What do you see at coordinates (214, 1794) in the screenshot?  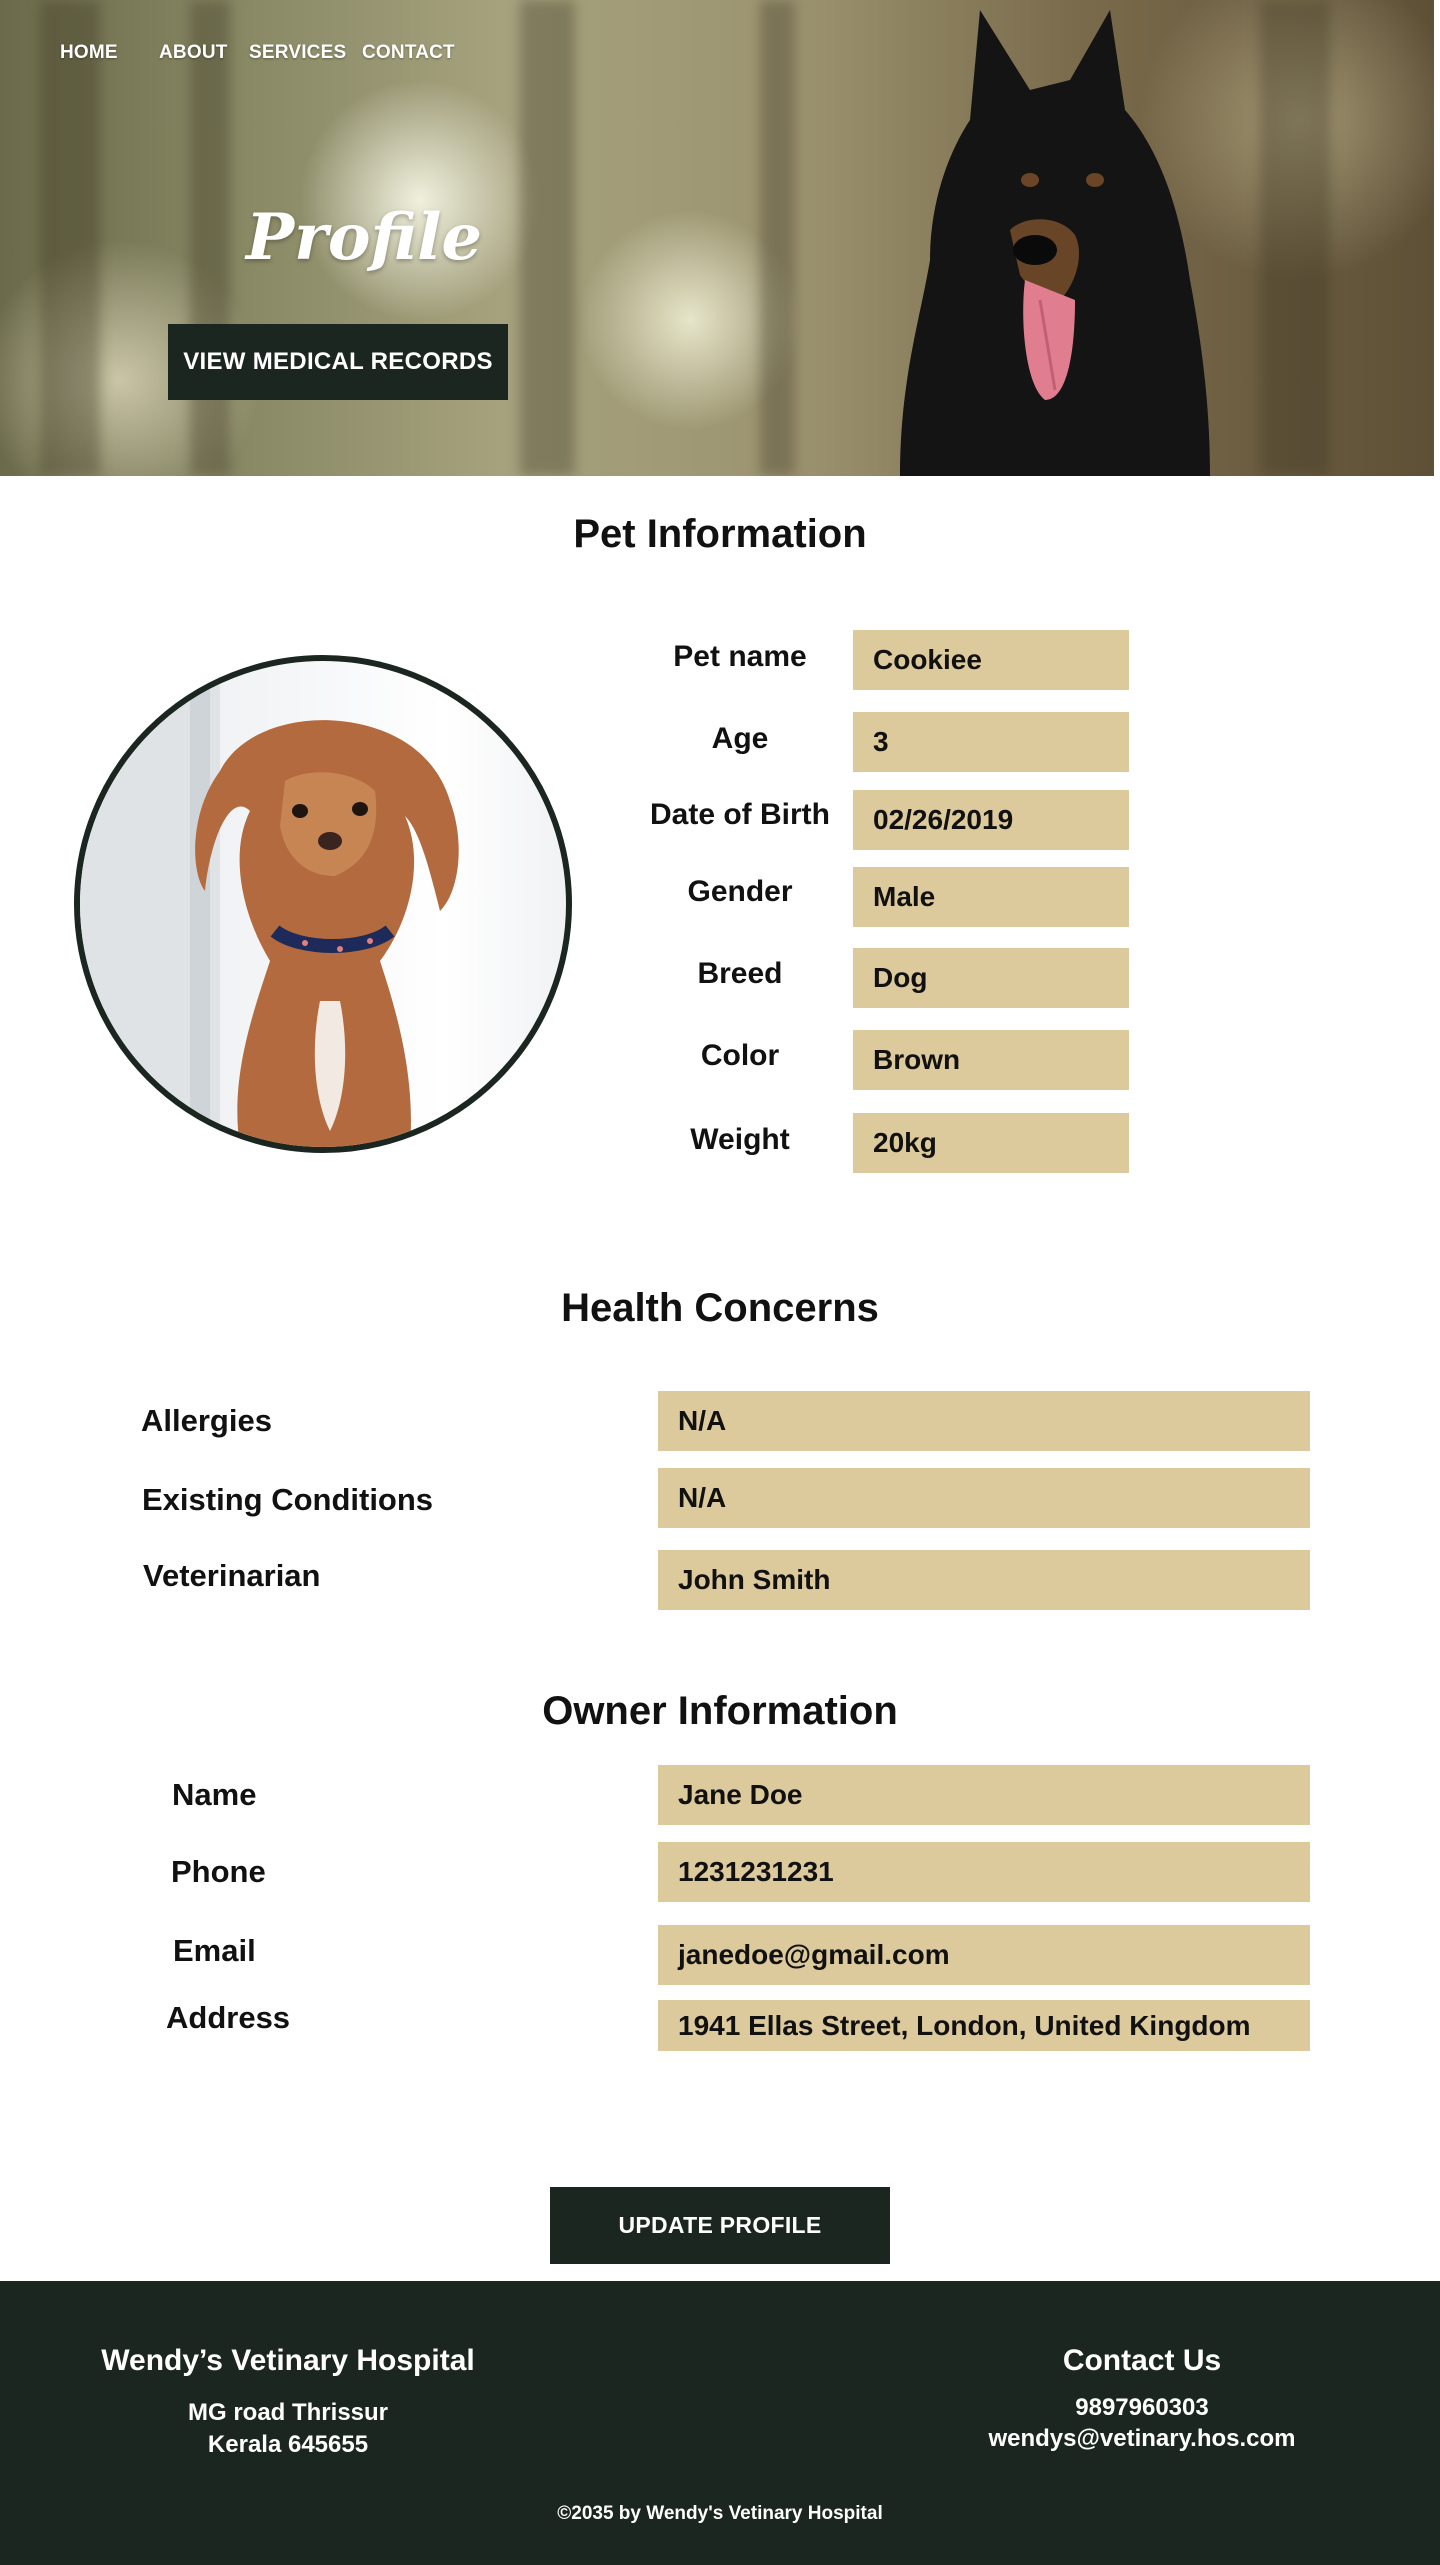 I see `owner-name-label: Name` at bounding box center [214, 1794].